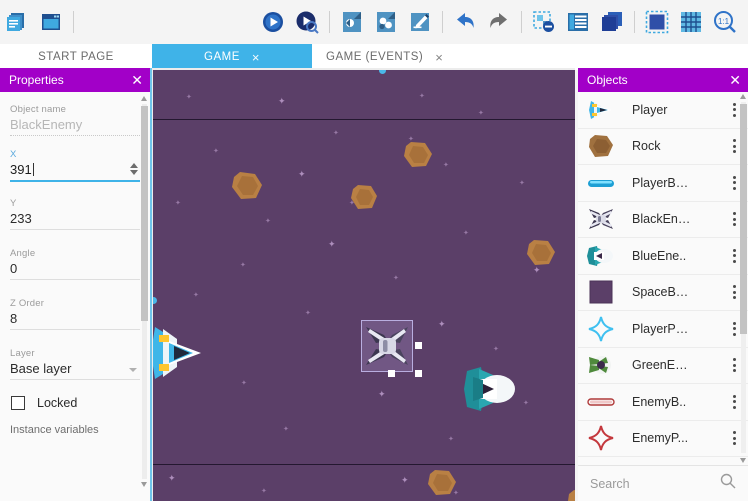 The height and width of the screenshot is (501, 748). What do you see at coordinates (657, 22) in the screenshot?
I see `fit-selection-icon` at bounding box center [657, 22].